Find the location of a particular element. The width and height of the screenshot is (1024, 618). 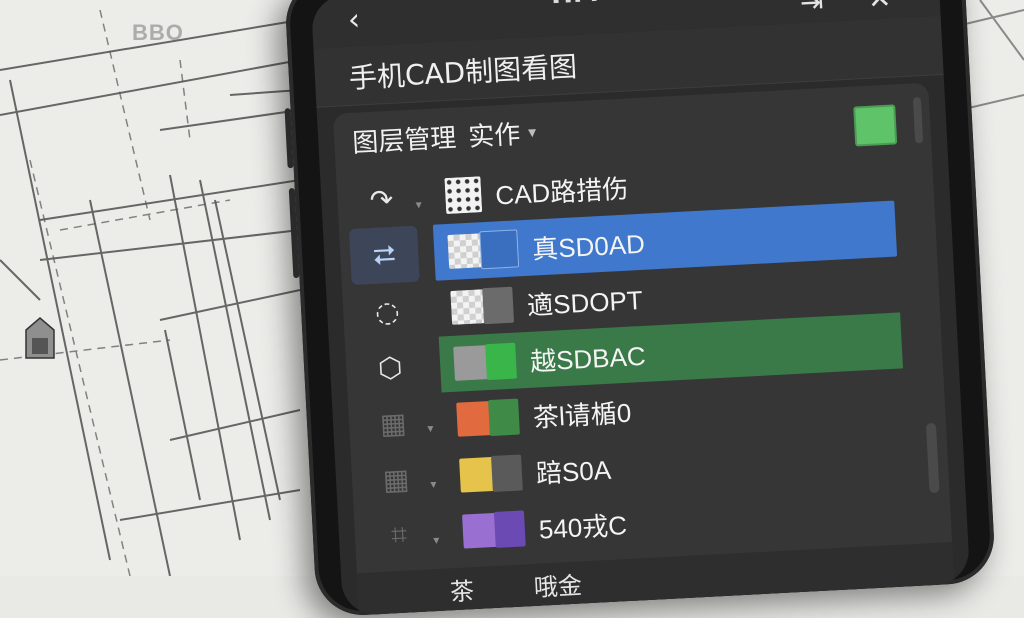

layer-name: 踣S0A is located at coordinates (573, 471).